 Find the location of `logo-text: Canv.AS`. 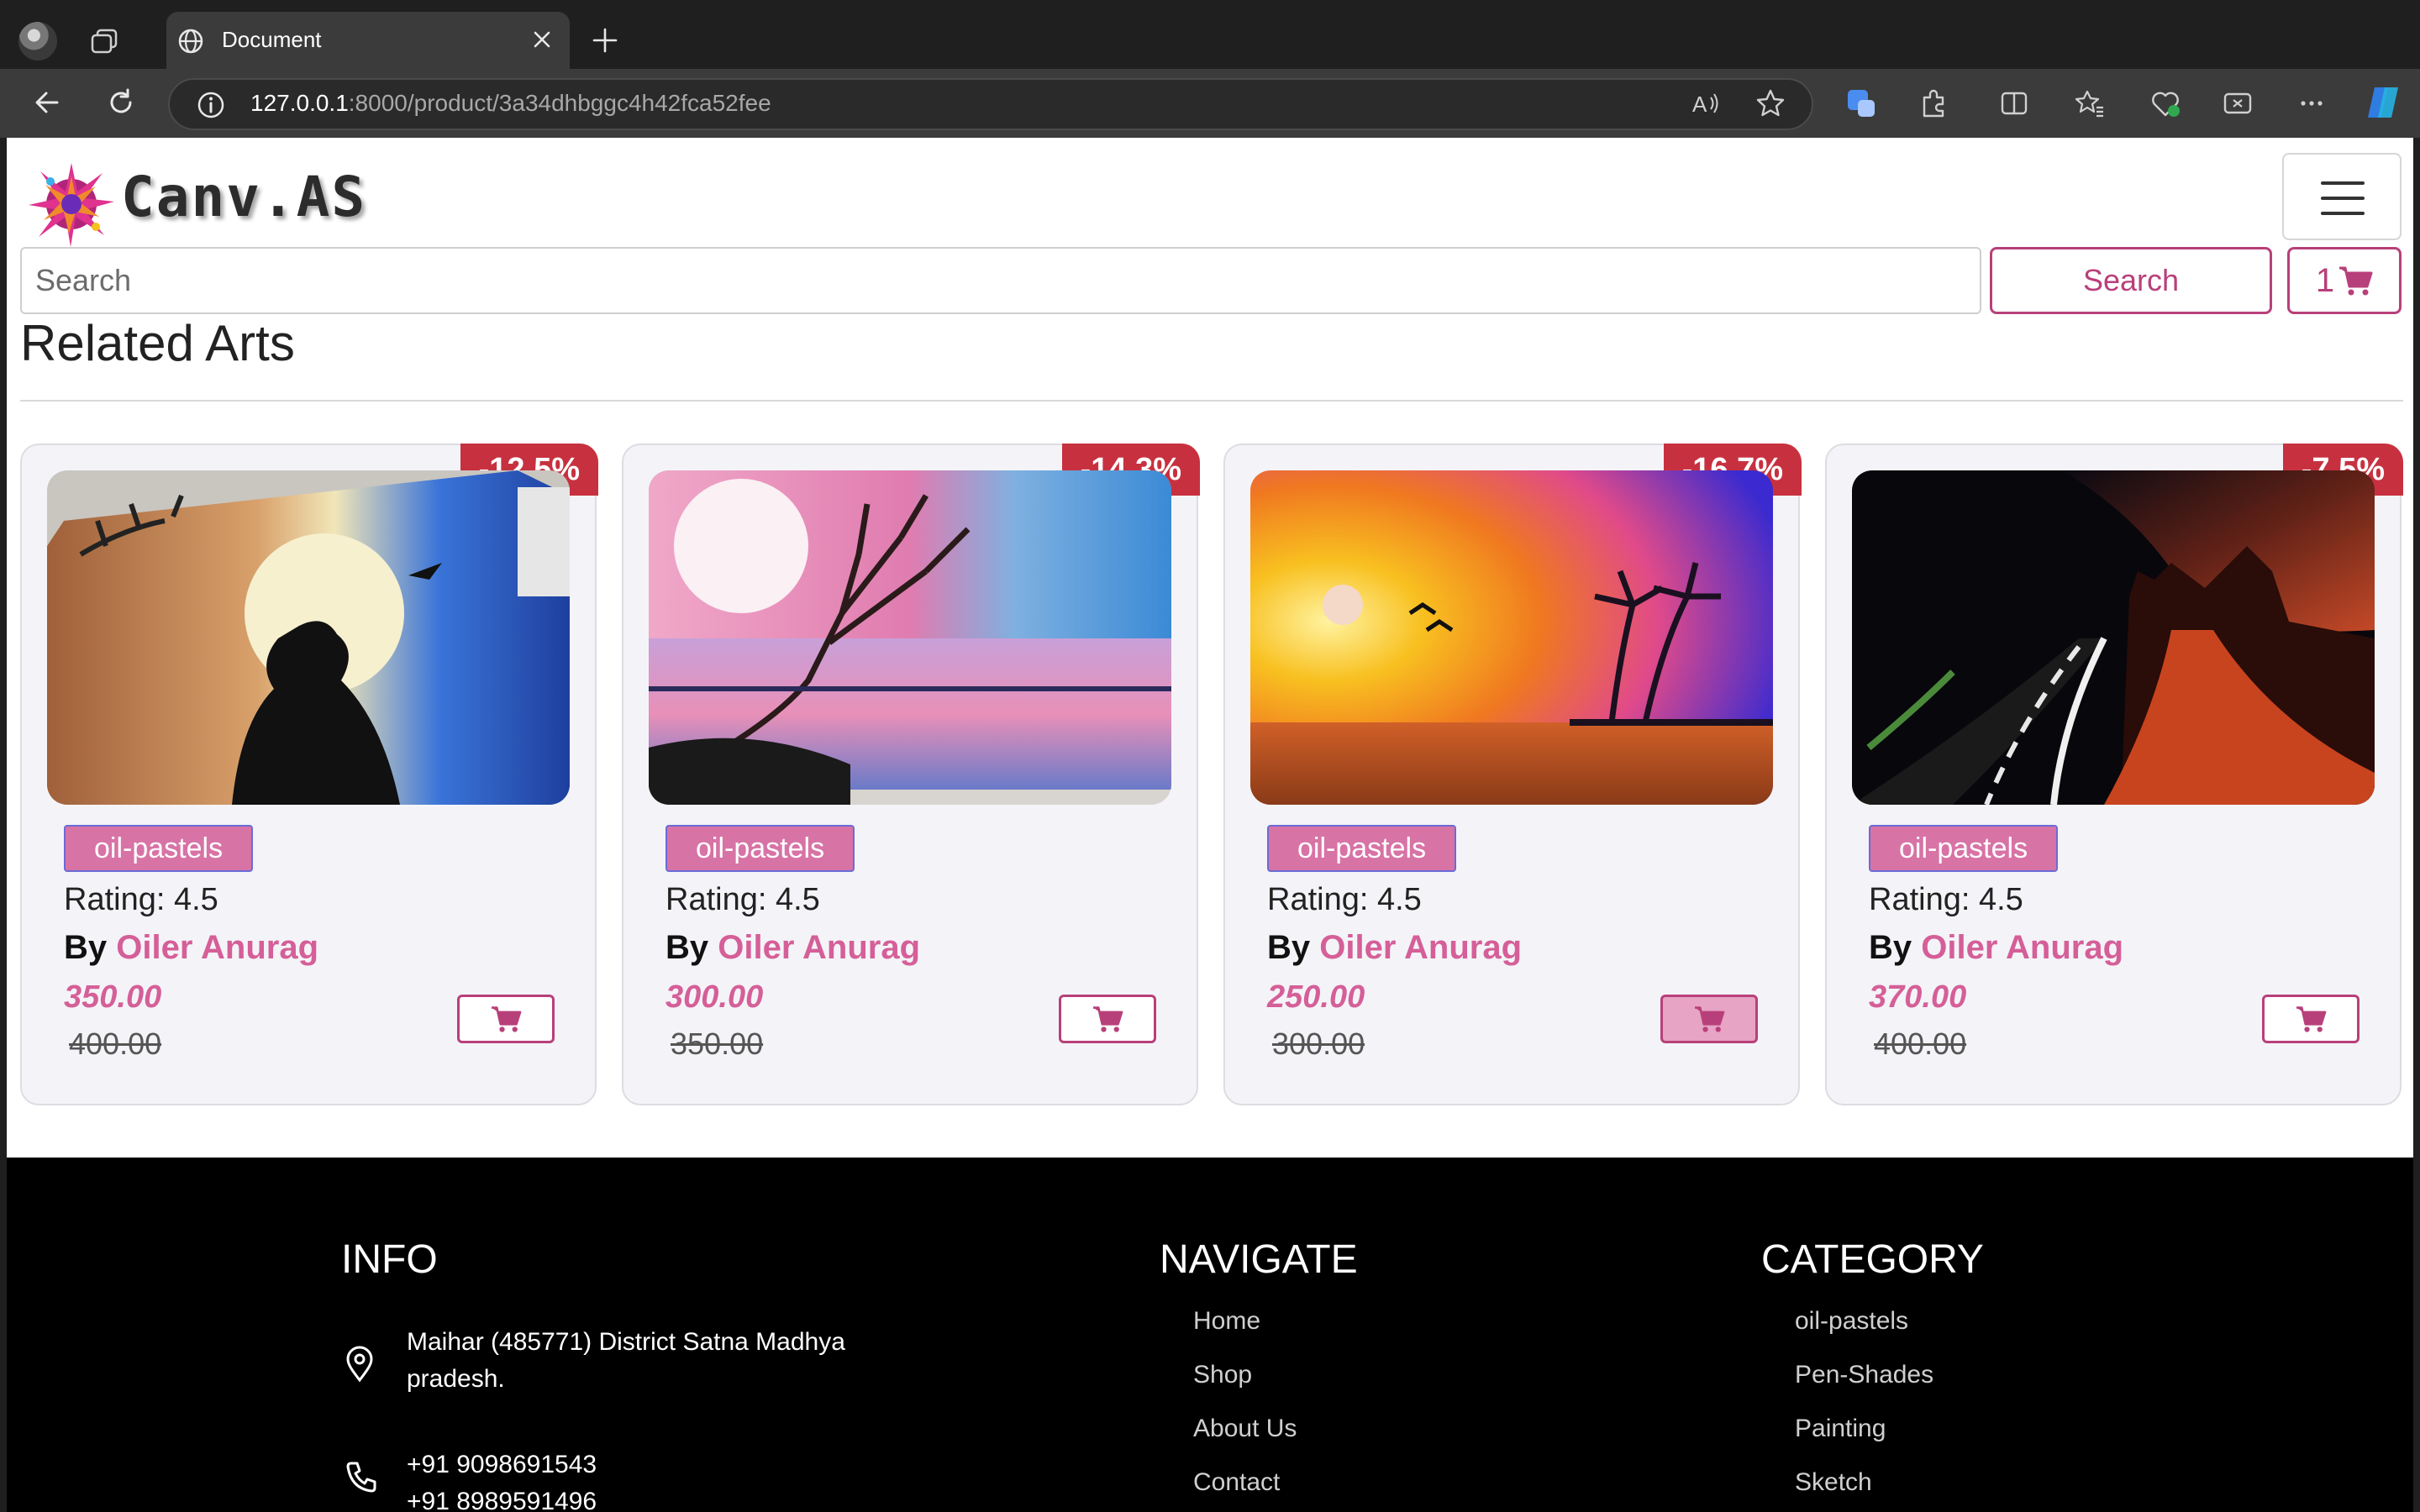

logo-text: Canv.AS is located at coordinates (243, 197).